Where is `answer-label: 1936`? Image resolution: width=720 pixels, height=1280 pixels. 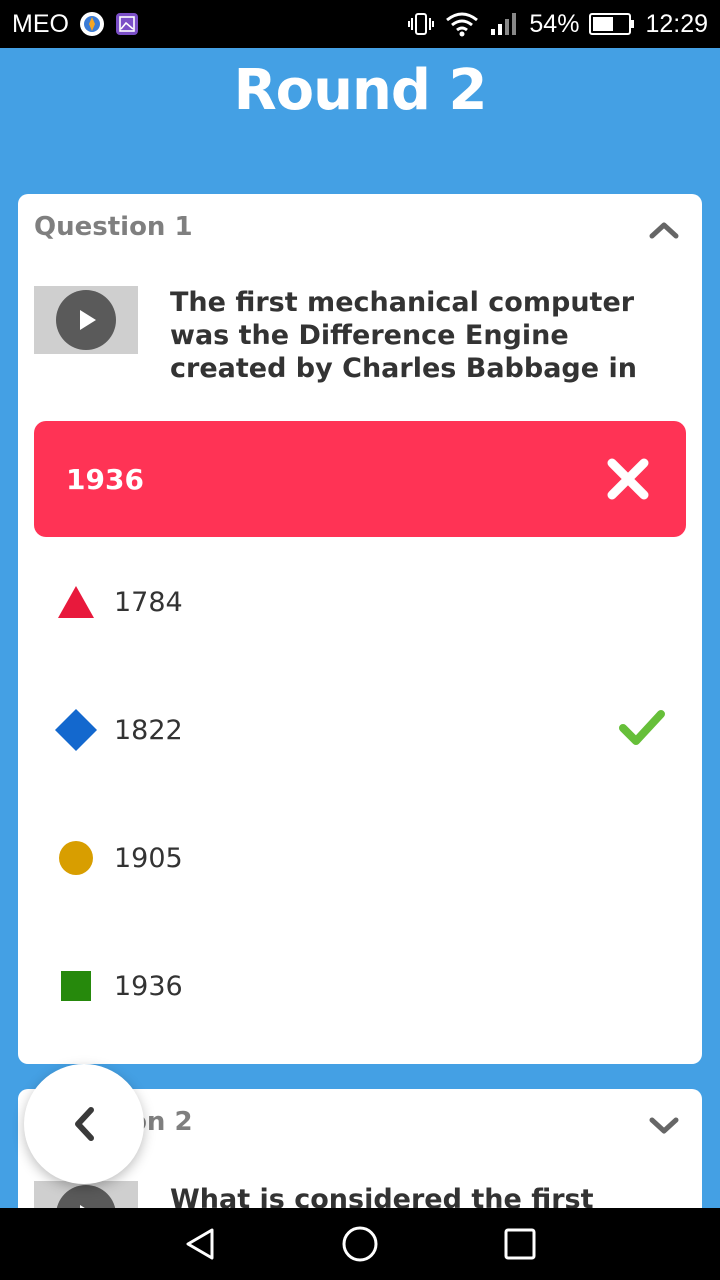 answer-label: 1936 is located at coordinates (148, 986).